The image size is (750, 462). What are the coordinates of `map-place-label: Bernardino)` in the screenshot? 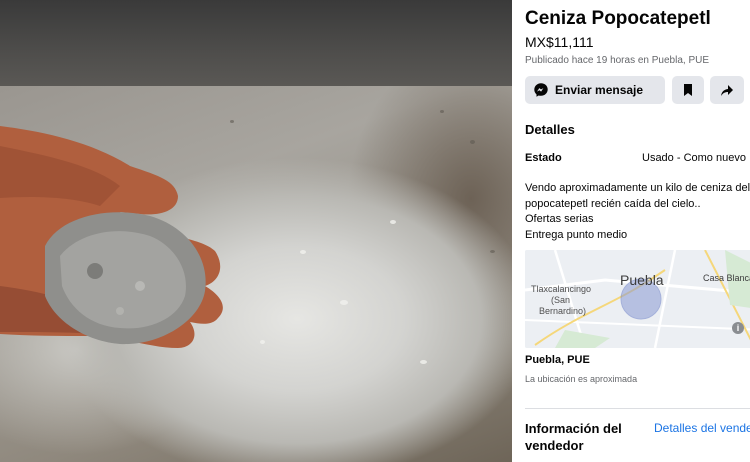 It's located at (563, 311).